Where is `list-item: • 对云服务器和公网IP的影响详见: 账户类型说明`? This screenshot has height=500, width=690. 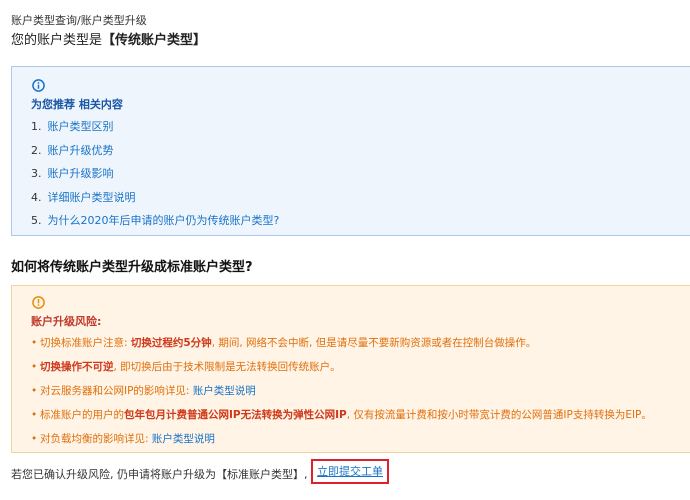 list-item: • 对云服务器和公网IP的影响详见: 账户类型说明 is located at coordinates (143, 391).